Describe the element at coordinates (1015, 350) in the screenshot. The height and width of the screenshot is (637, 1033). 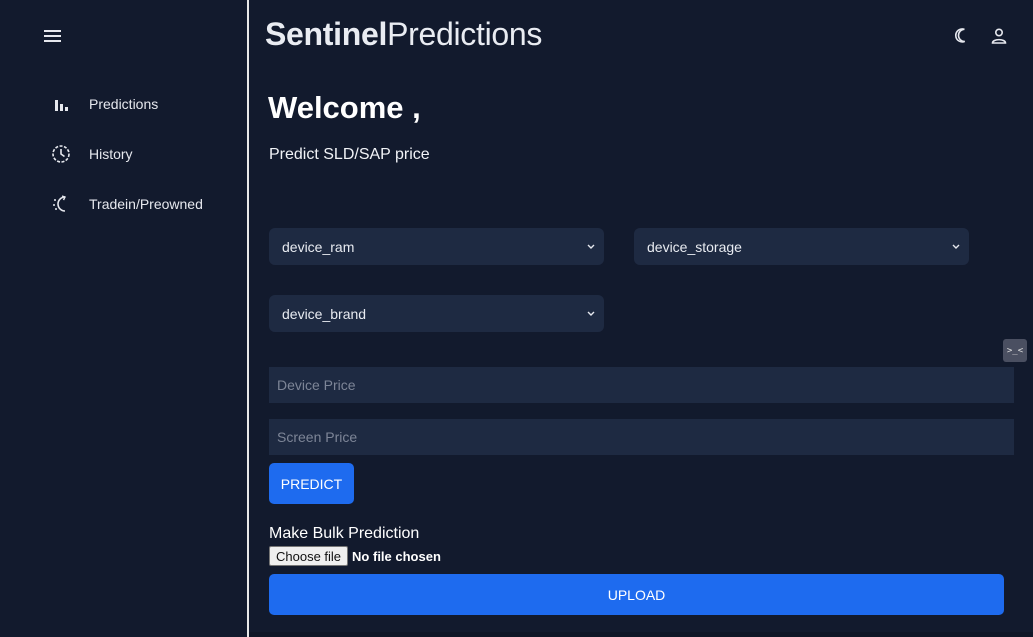
I see `extension-icon: >_<` at that location.